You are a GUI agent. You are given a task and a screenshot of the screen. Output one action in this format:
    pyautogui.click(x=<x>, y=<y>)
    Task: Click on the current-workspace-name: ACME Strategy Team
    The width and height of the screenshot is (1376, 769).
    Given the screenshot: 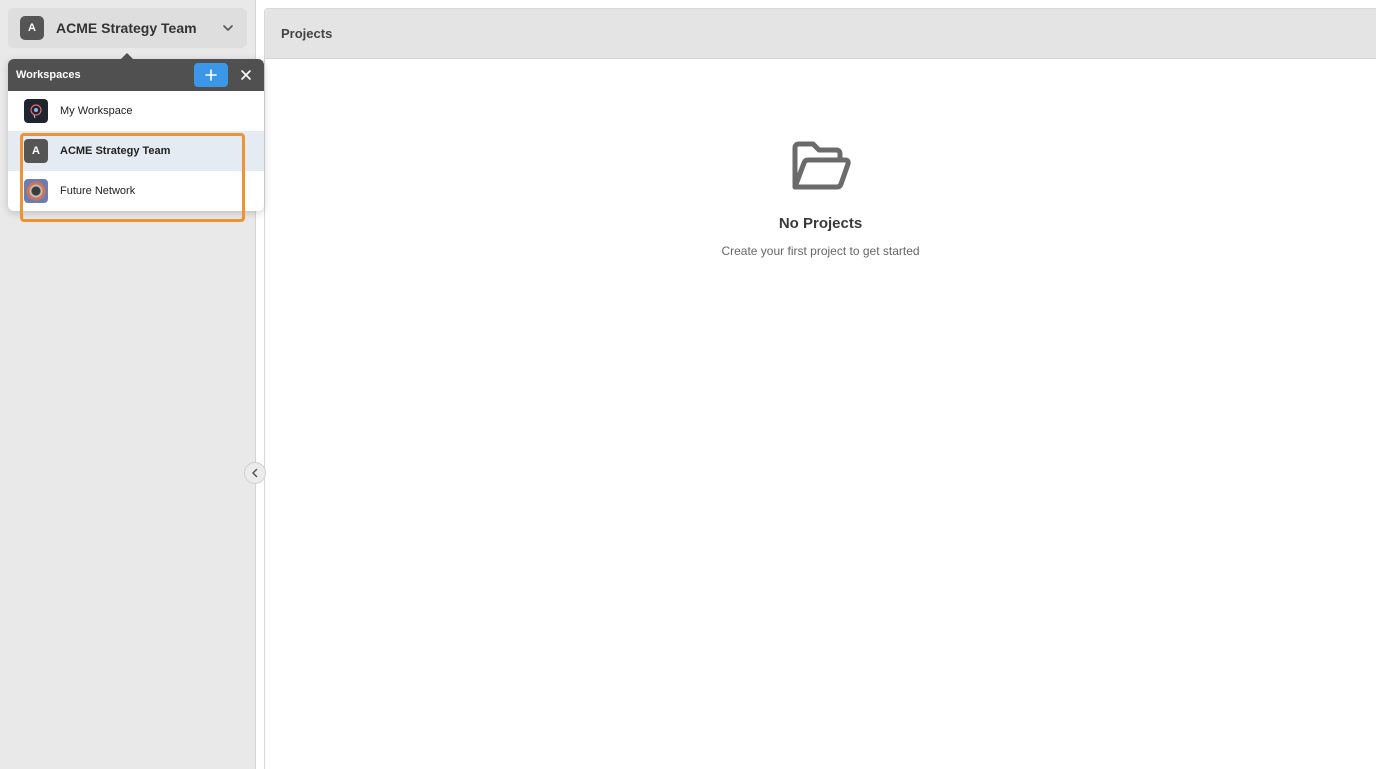 What is the action you would take?
    pyautogui.click(x=126, y=28)
    